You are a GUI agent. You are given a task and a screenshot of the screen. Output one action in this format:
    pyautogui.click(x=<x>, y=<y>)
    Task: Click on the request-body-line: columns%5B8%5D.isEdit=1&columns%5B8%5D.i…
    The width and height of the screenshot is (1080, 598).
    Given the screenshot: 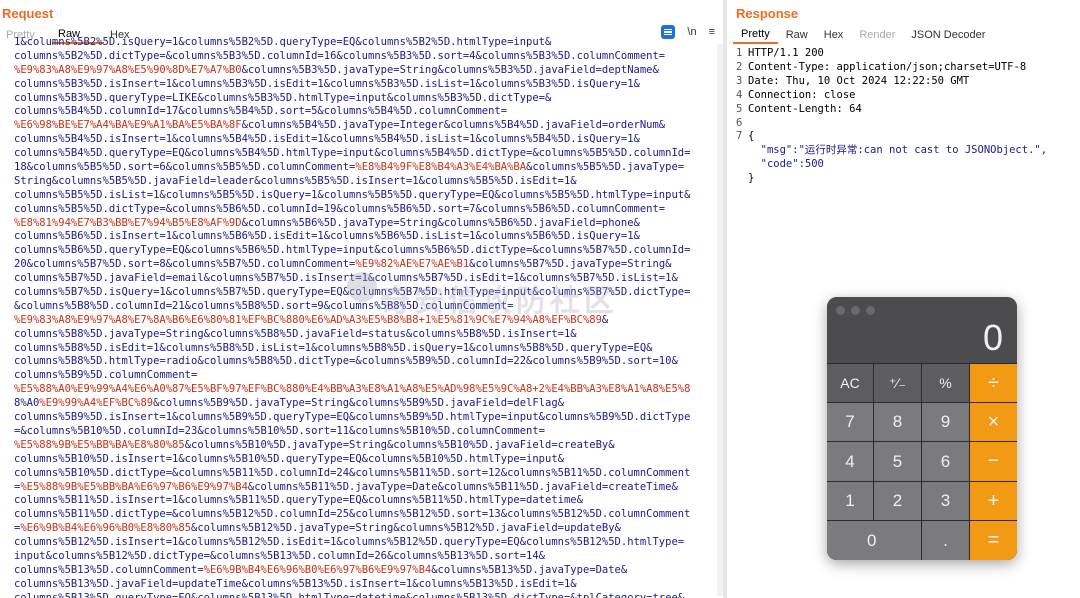 What is the action you would take?
    pyautogui.click(x=333, y=347)
    